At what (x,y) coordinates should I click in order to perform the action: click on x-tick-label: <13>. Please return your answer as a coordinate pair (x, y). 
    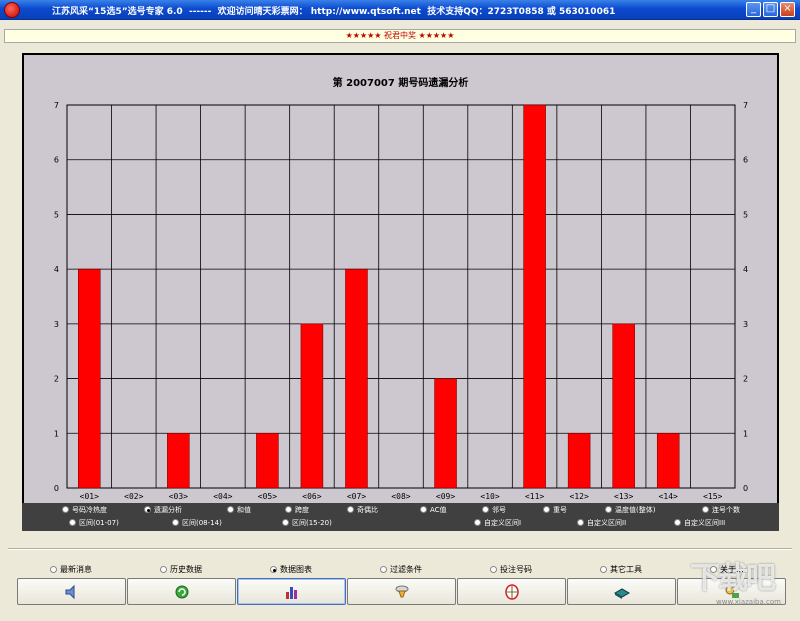
    Looking at the image, I should click on (623, 496).